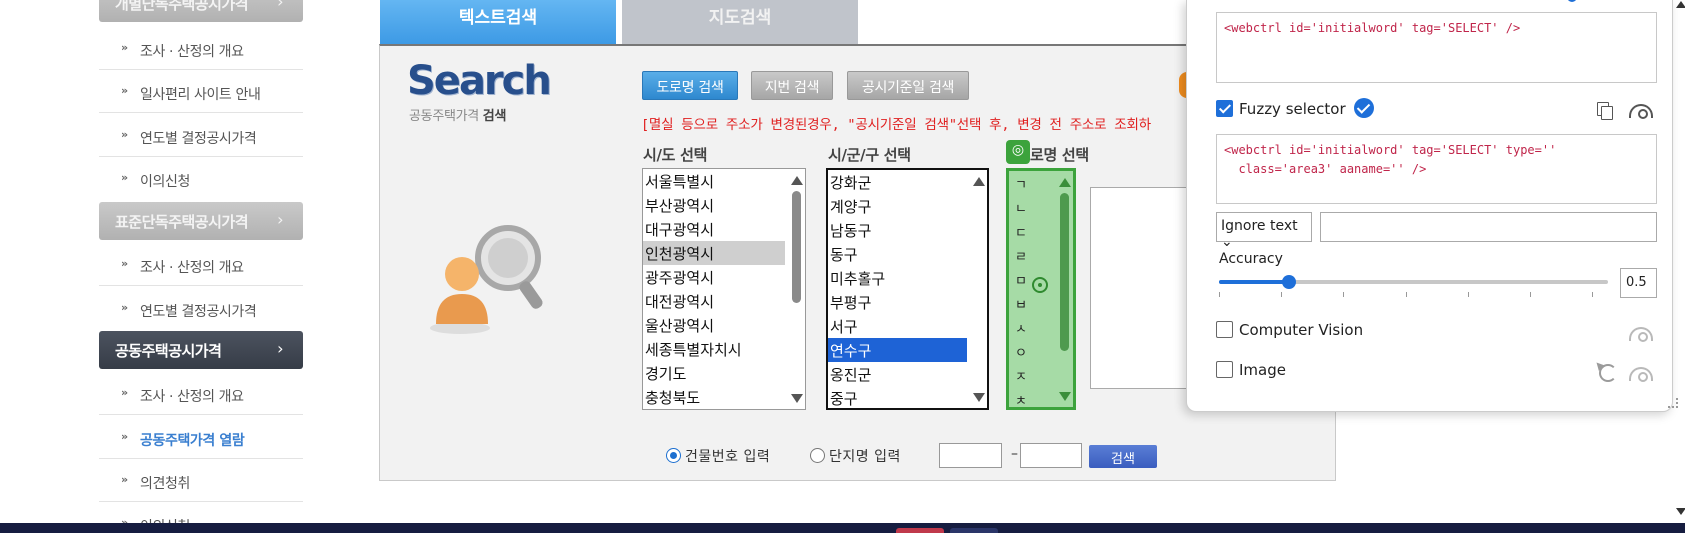 The image size is (1685, 533). What do you see at coordinates (714, 373) in the screenshot?
I see `sido-option: 경기도` at bounding box center [714, 373].